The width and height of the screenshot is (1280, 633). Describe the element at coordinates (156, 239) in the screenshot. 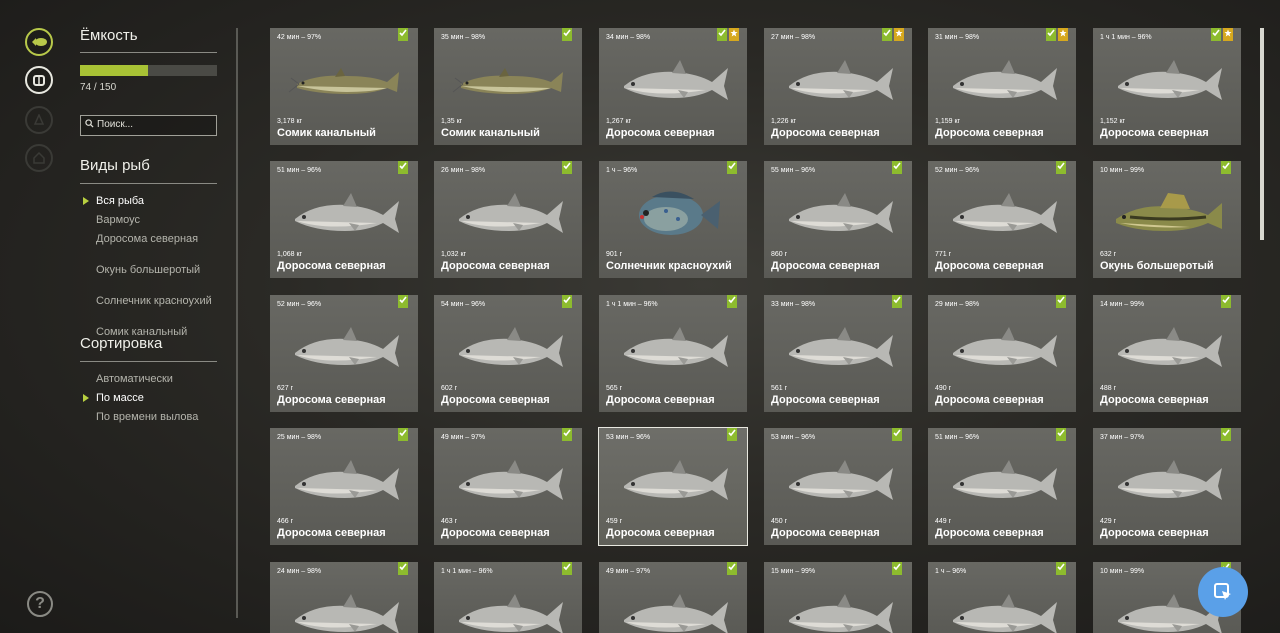

I see `species-item: Доросома северная` at that location.